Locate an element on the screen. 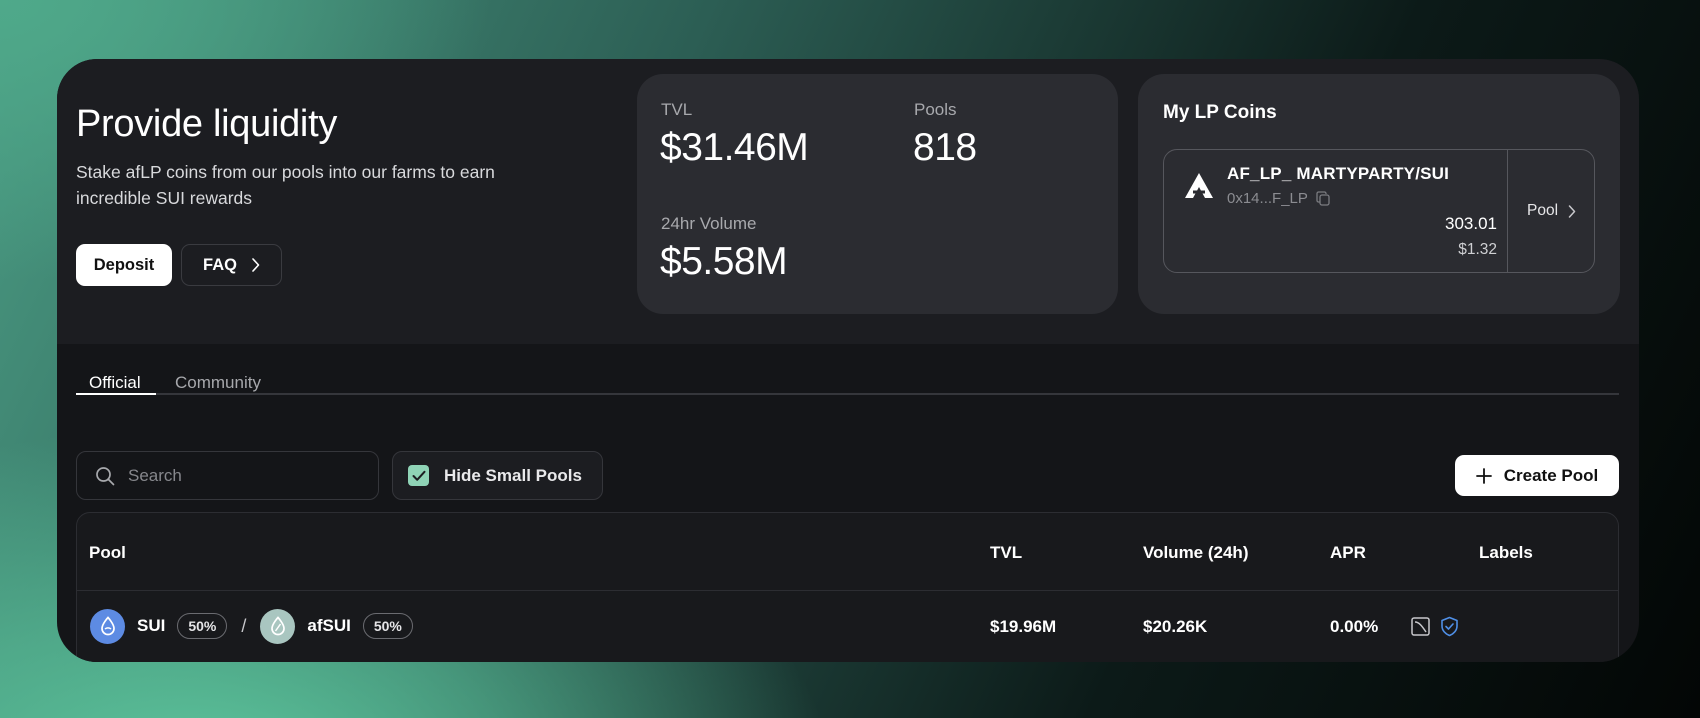 The height and width of the screenshot is (718, 1700). row-apr: 0.00% is located at coordinates (1354, 626).